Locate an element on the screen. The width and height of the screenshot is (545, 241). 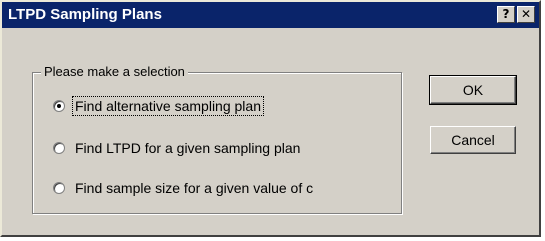
radio-label: Find sample size for a given value of c is located at coordinates (194, 188).